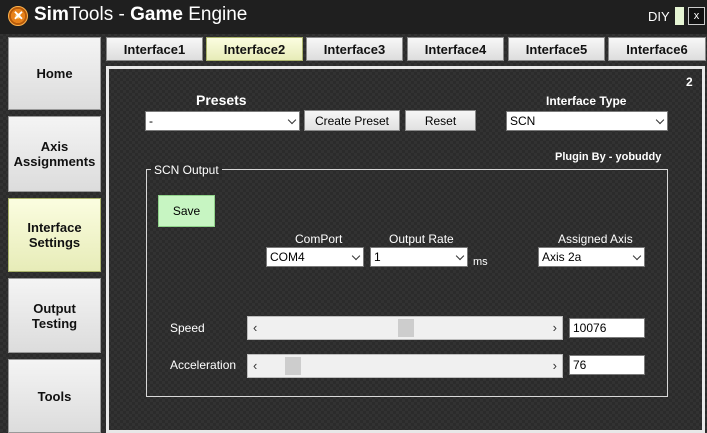 Image resolution: width=707 pixels, height=433 pixels. I want to click on speed-label: Speed, so click(187, 328).